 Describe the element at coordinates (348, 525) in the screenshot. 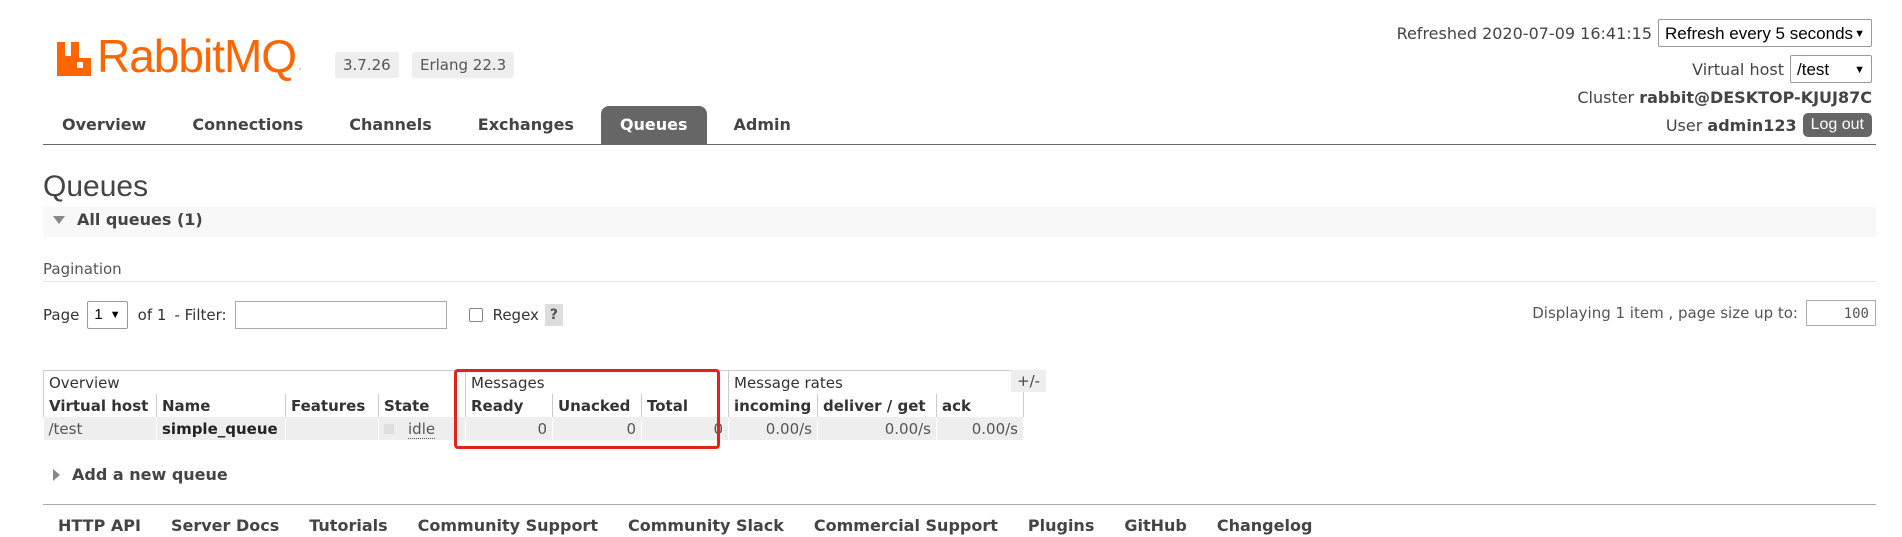

I see `footer-link-tutorials: Tutorials` at that location.